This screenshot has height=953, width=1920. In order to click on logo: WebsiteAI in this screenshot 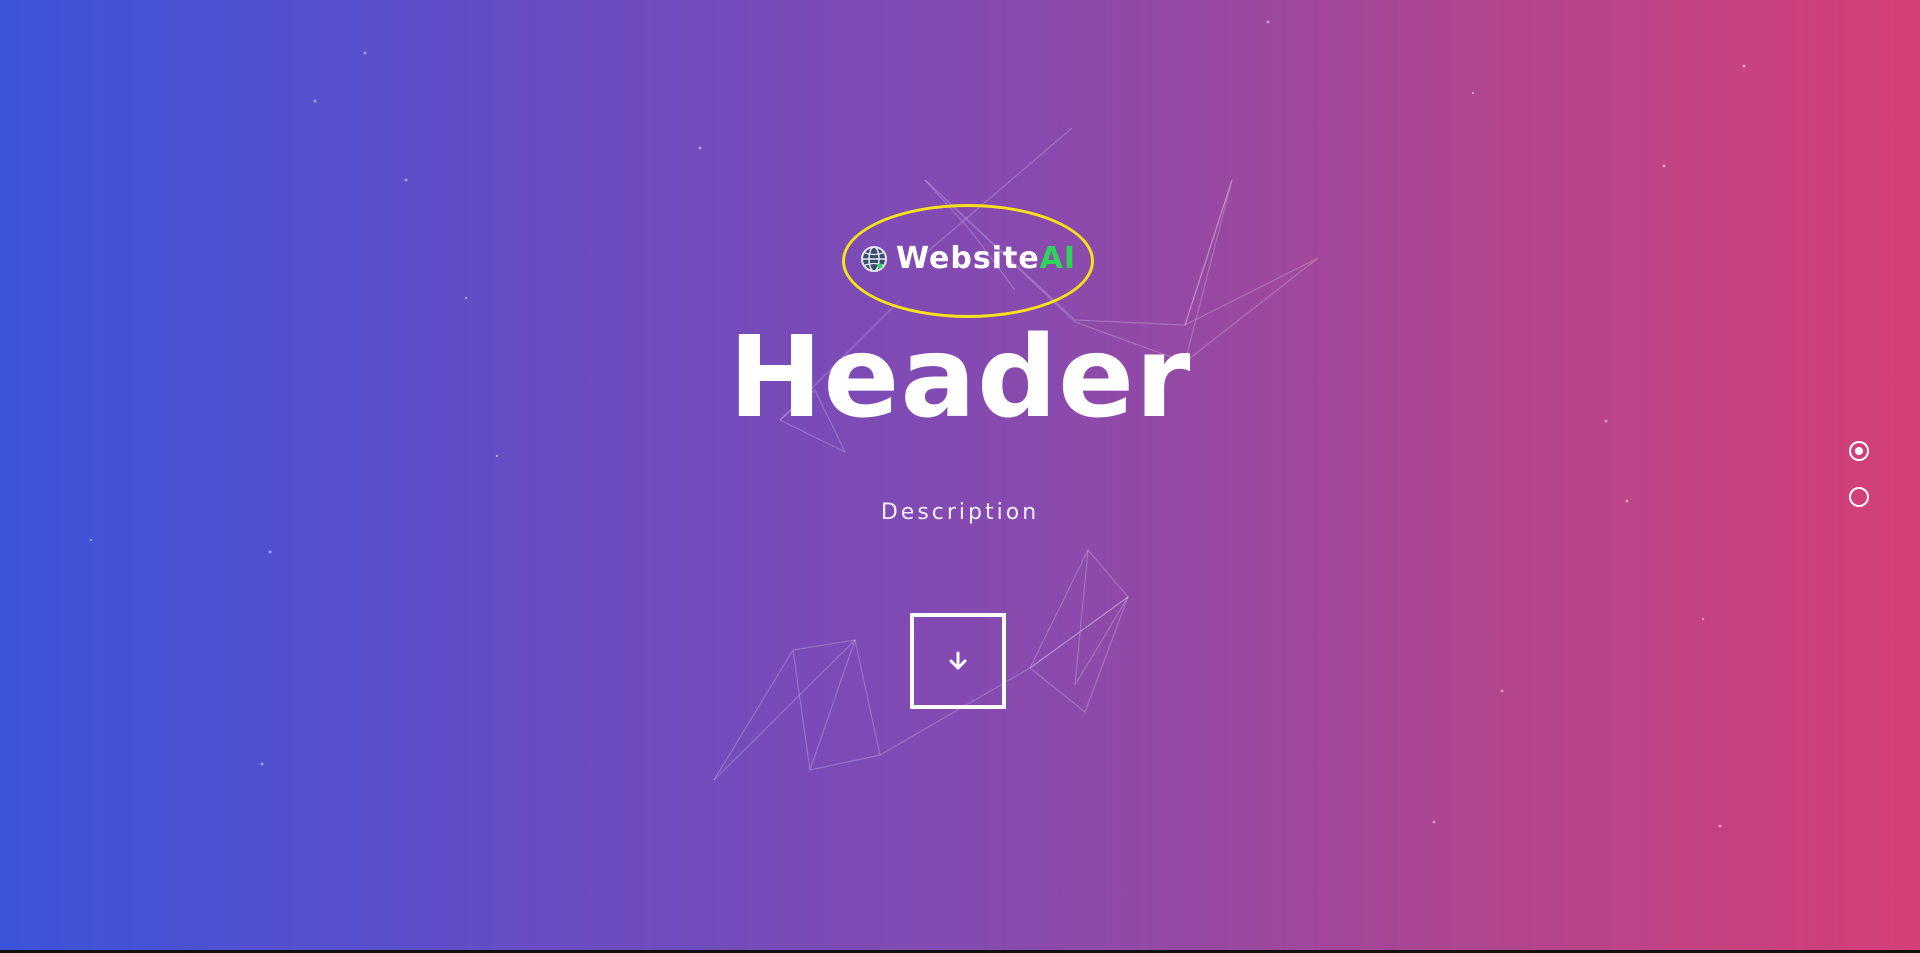, I will do `click(968, 259)`.